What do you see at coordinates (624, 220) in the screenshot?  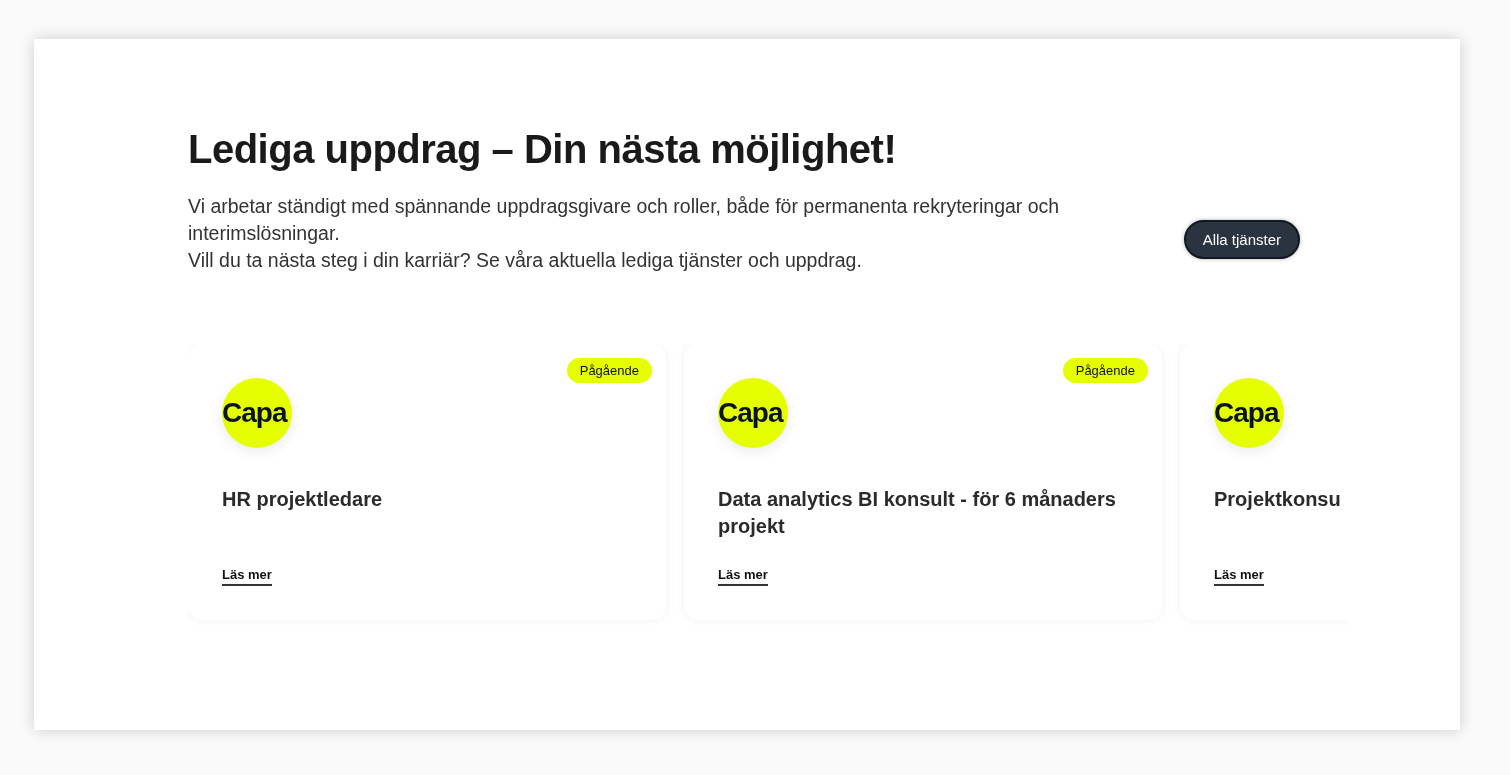 I see `intro-text: Vi arbetar ständigt med spännande uppdragsgivare och roller, både för permanenta rekryteringar och interimslösningar.` at bounding box center [624, 220].